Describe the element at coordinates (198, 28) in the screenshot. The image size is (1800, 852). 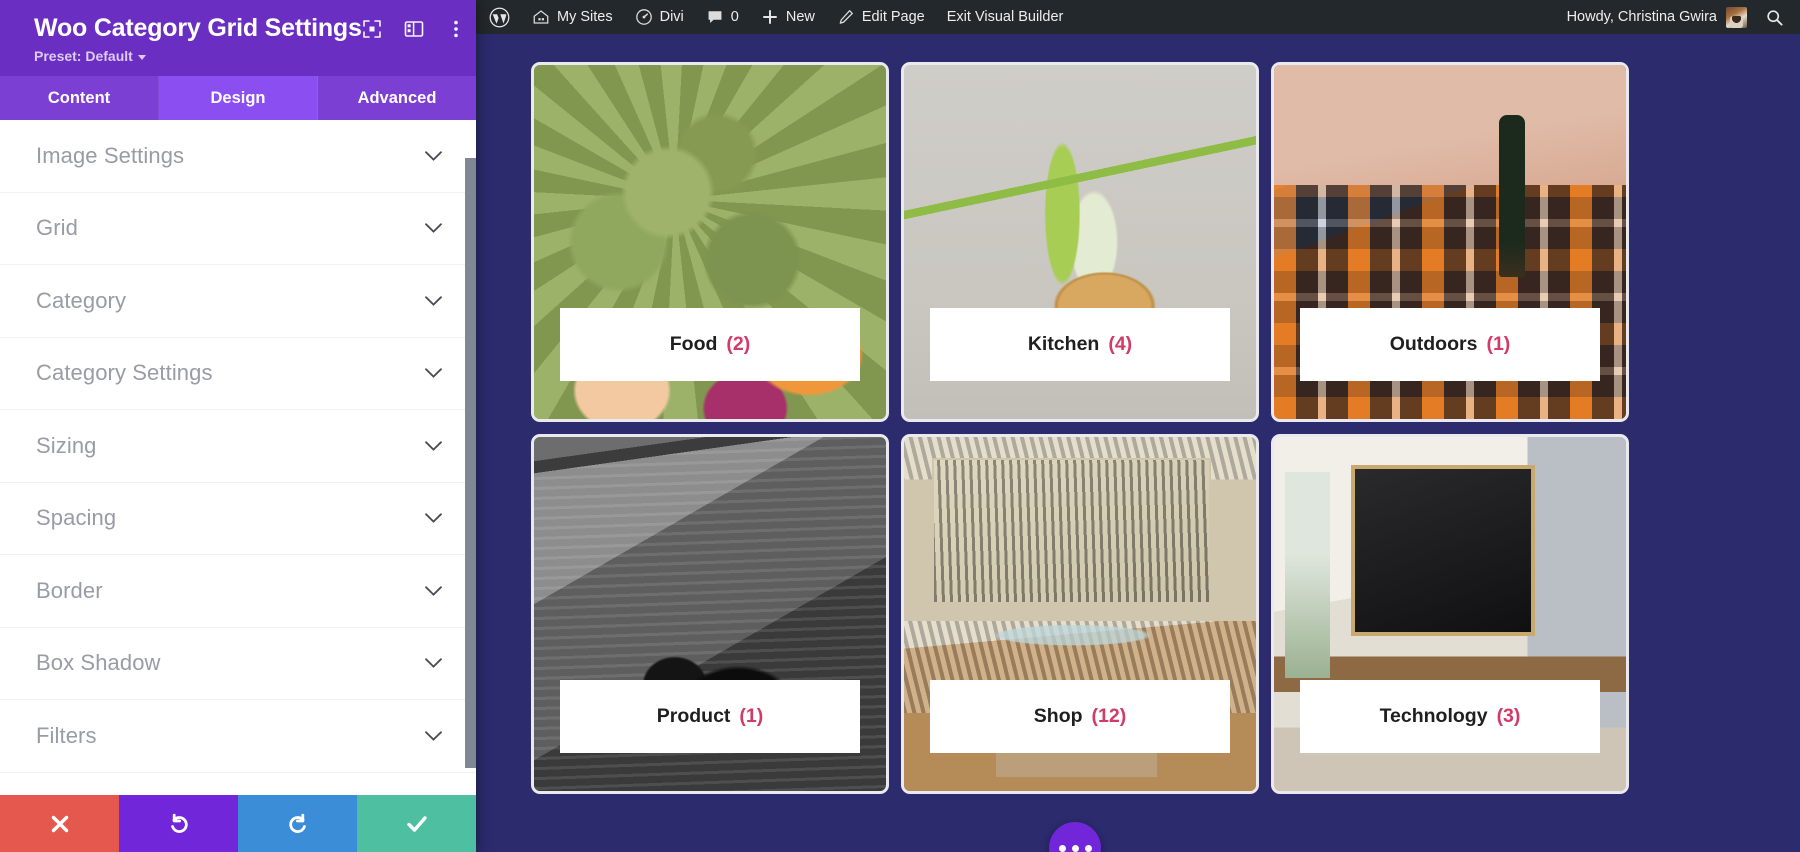
I see `page-title: Woo Category Grid Settings` at that location.